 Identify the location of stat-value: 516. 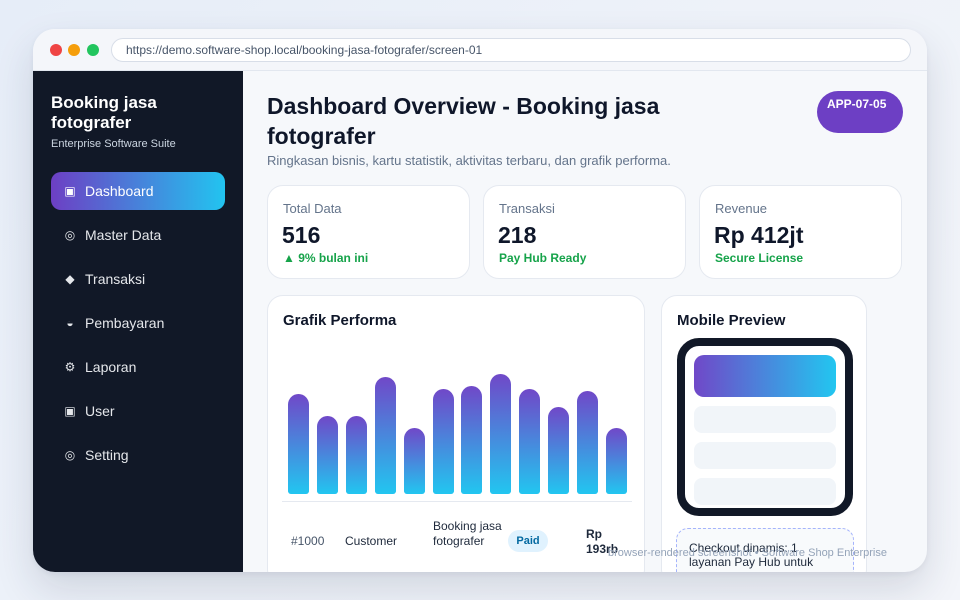
(301, 235).